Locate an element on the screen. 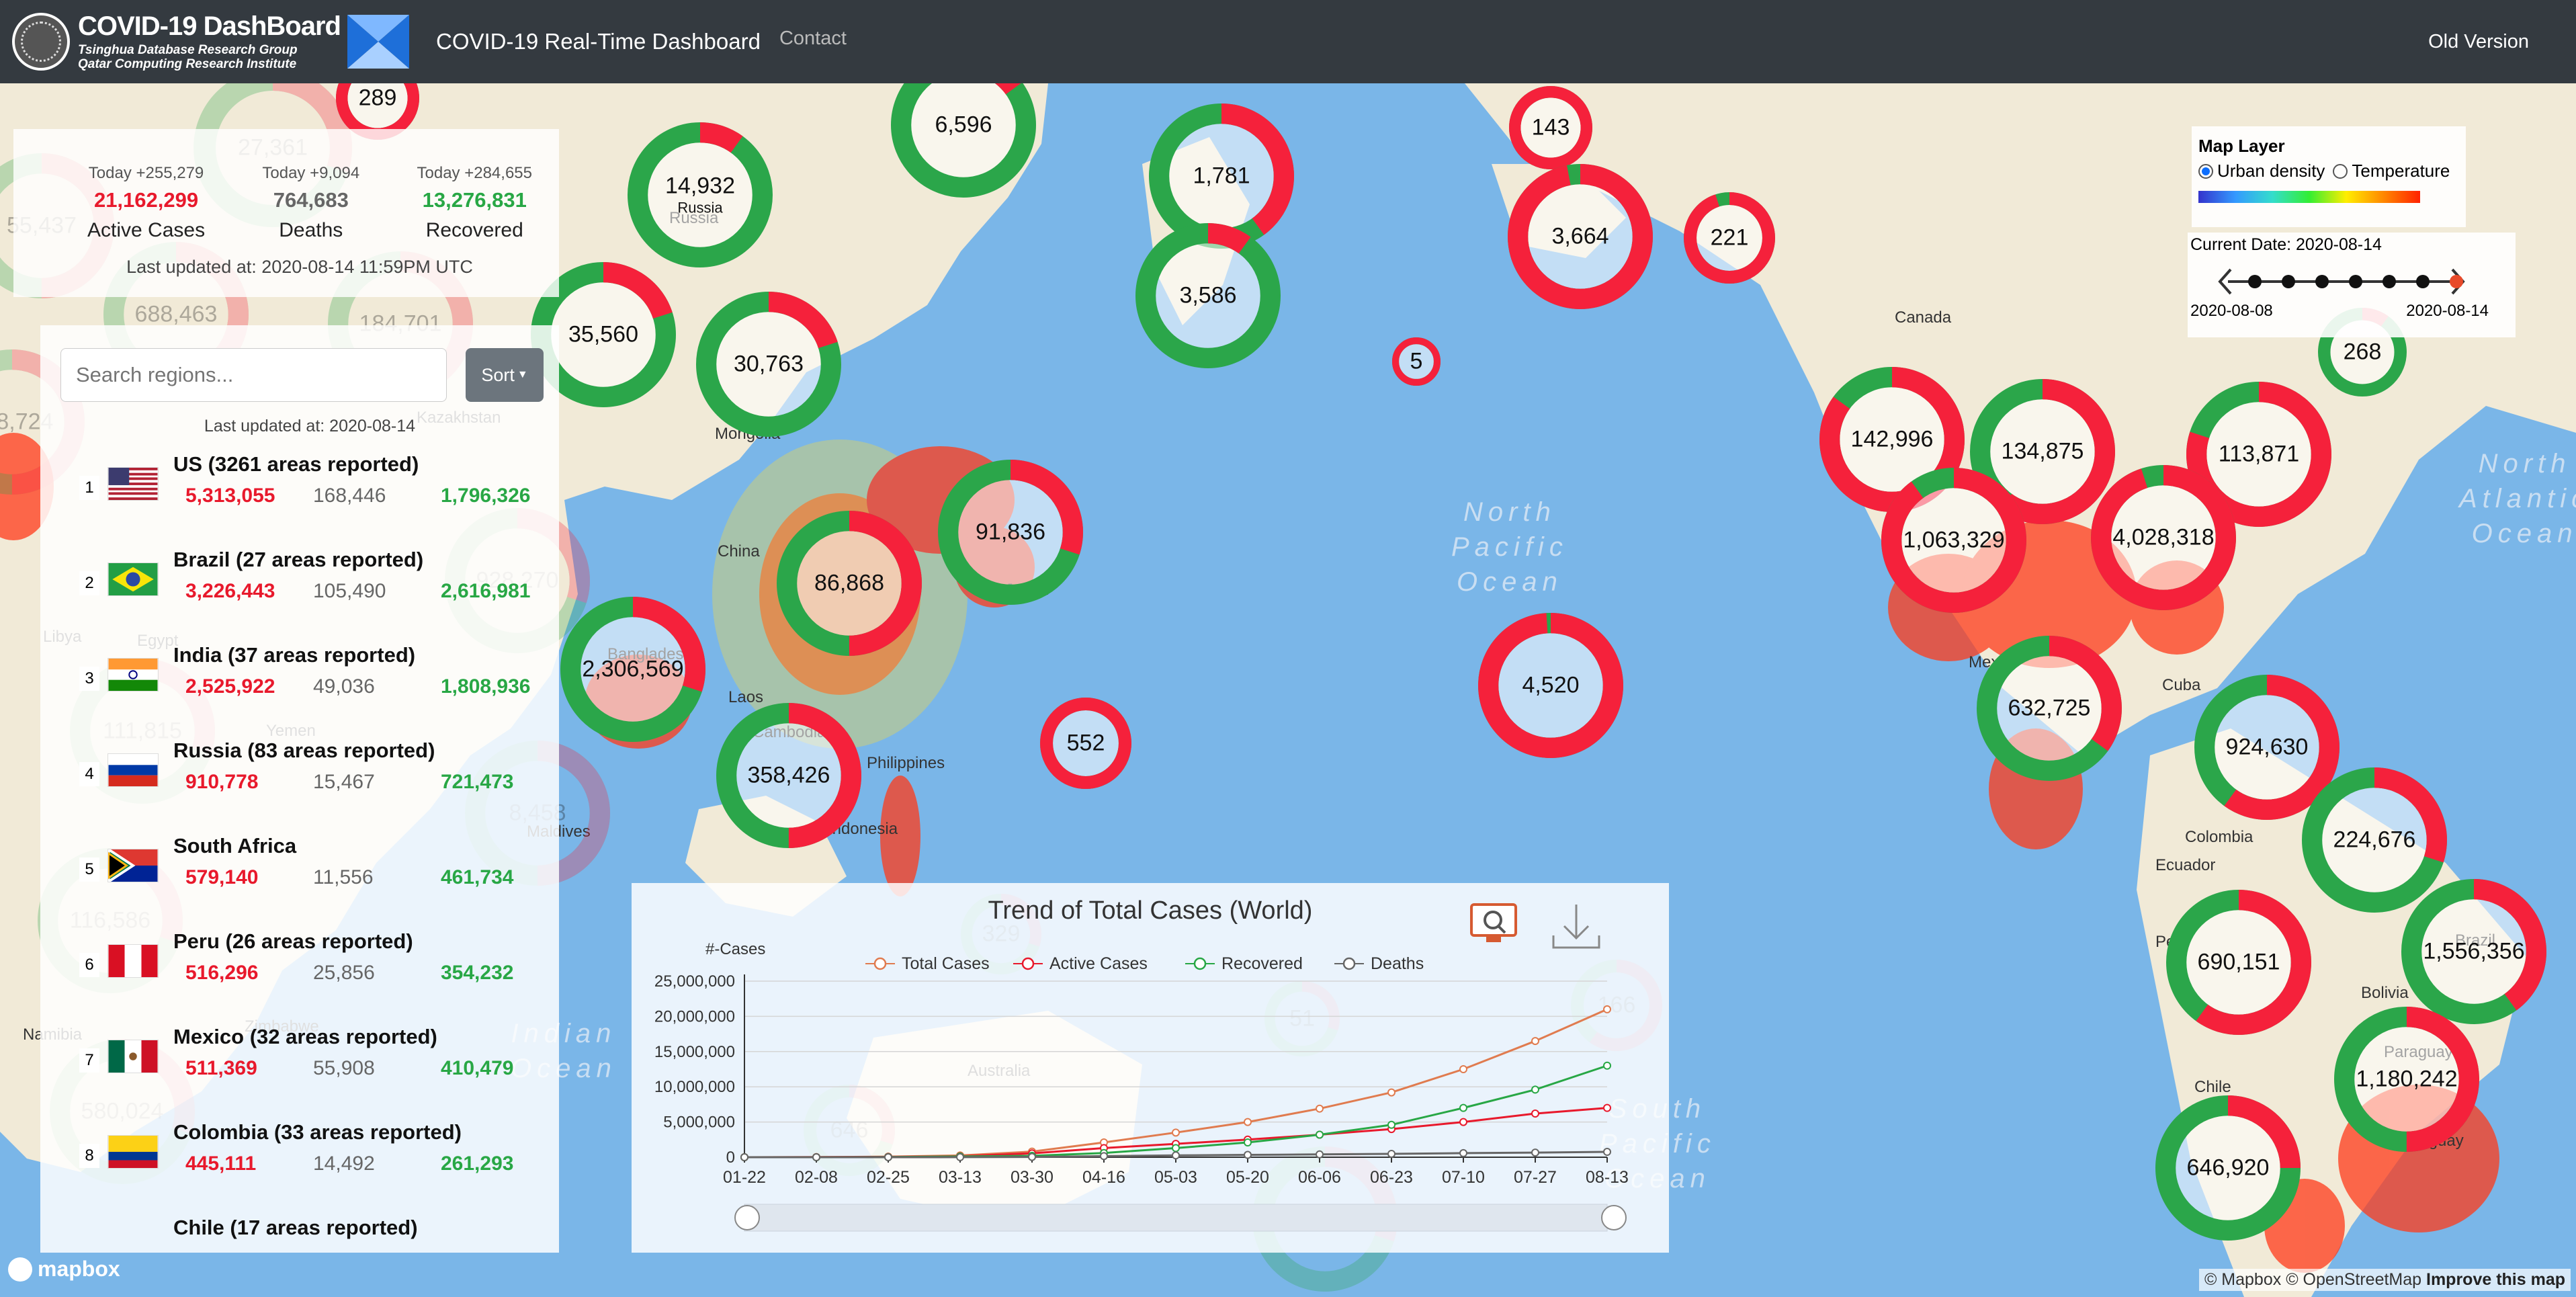  temperature-radio is located at coordinates (2340, 171).